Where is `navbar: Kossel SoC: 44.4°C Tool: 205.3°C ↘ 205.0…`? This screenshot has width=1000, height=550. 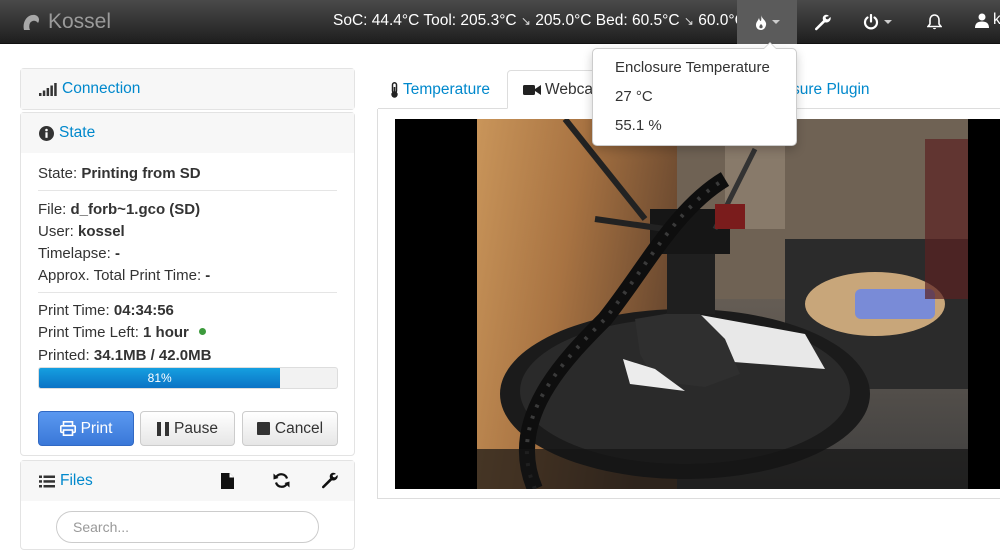
navbar: Kossel SoC: 44.4°C Tool: 205.3°C ↘ 205.0… is located at coordinates (500, 22).